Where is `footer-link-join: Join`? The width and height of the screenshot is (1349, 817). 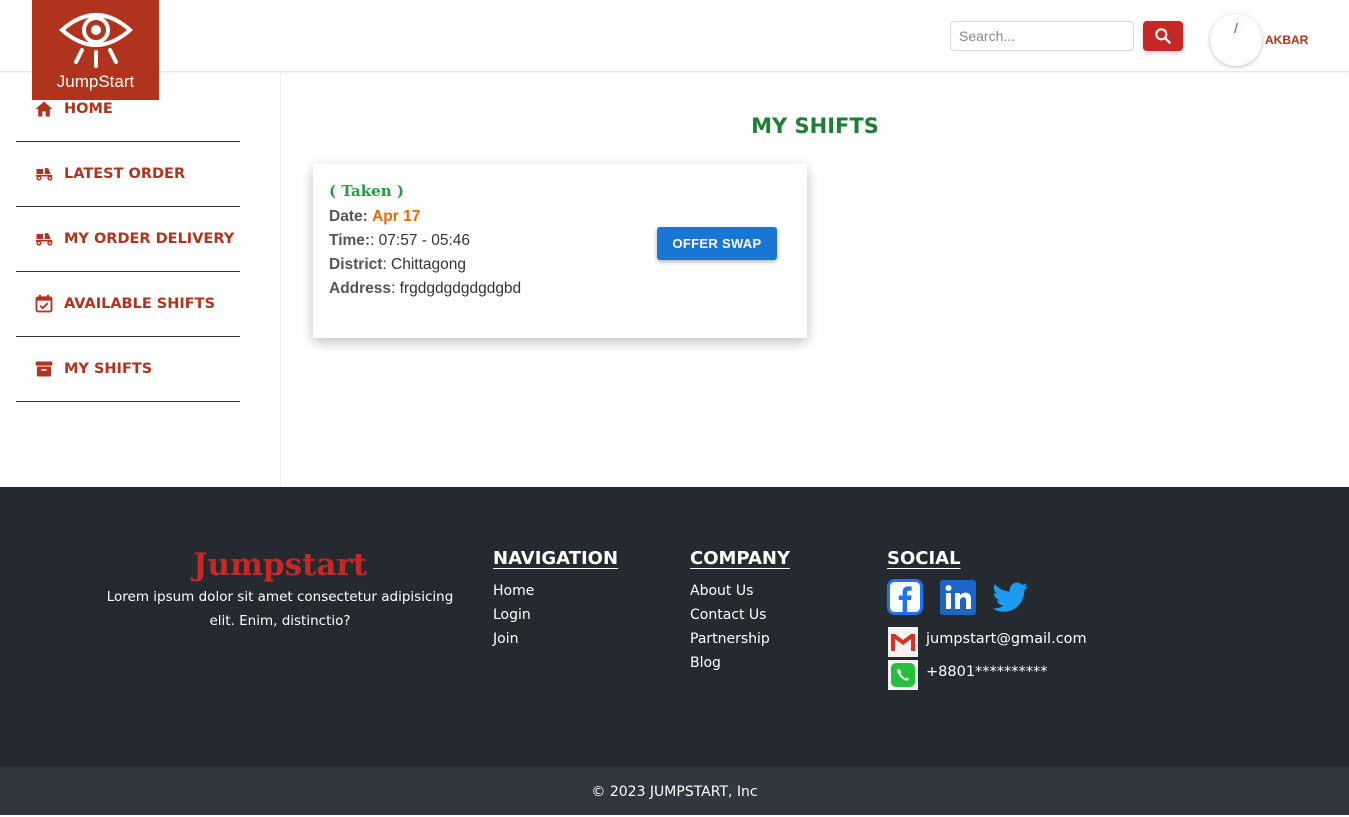
footer-link-join: Join is located at coordinates (505, 639).